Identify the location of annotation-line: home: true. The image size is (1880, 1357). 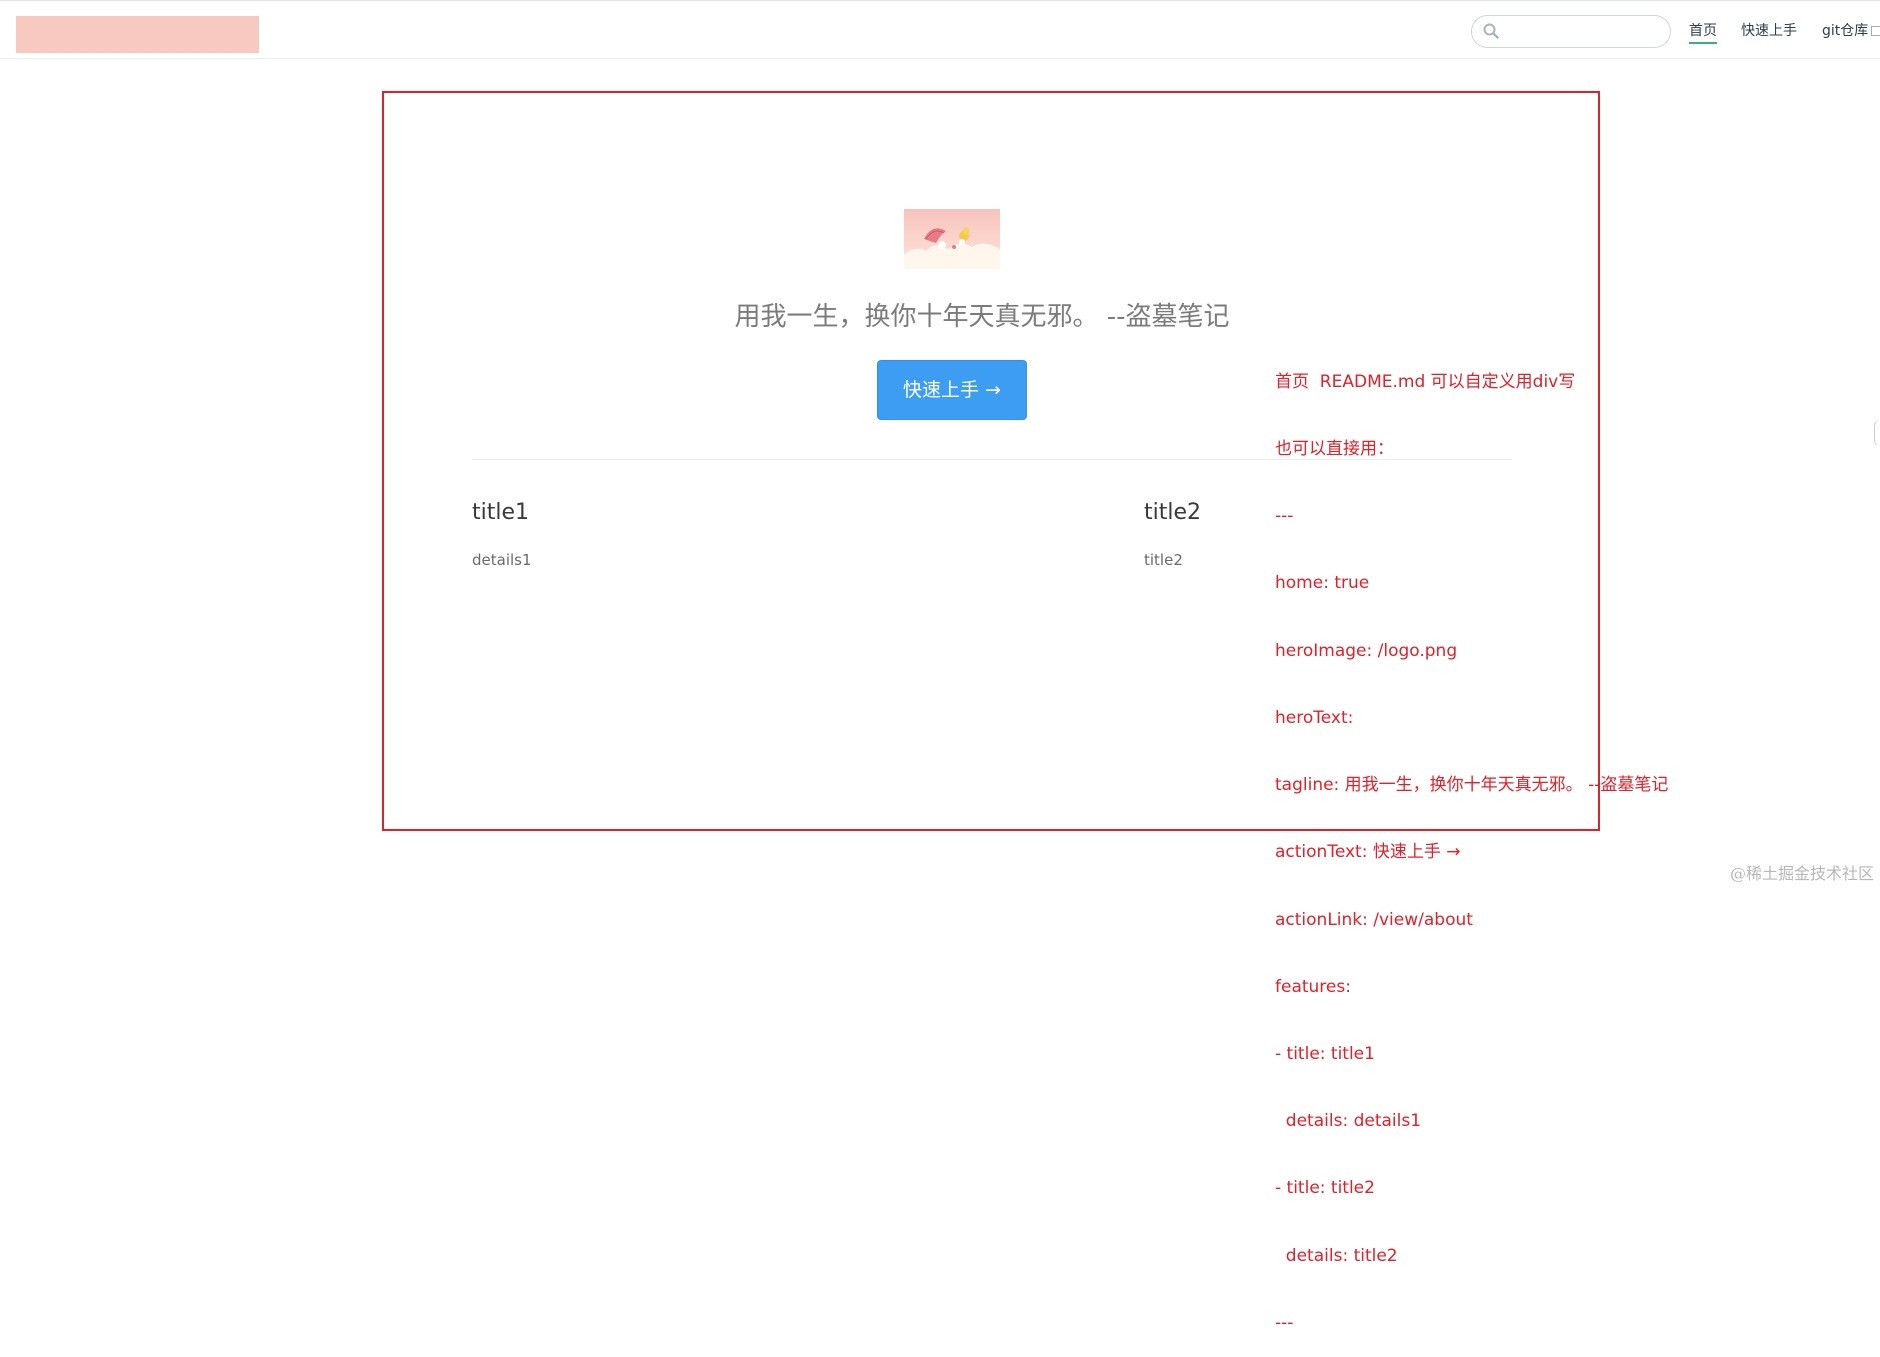
(1471, 583).